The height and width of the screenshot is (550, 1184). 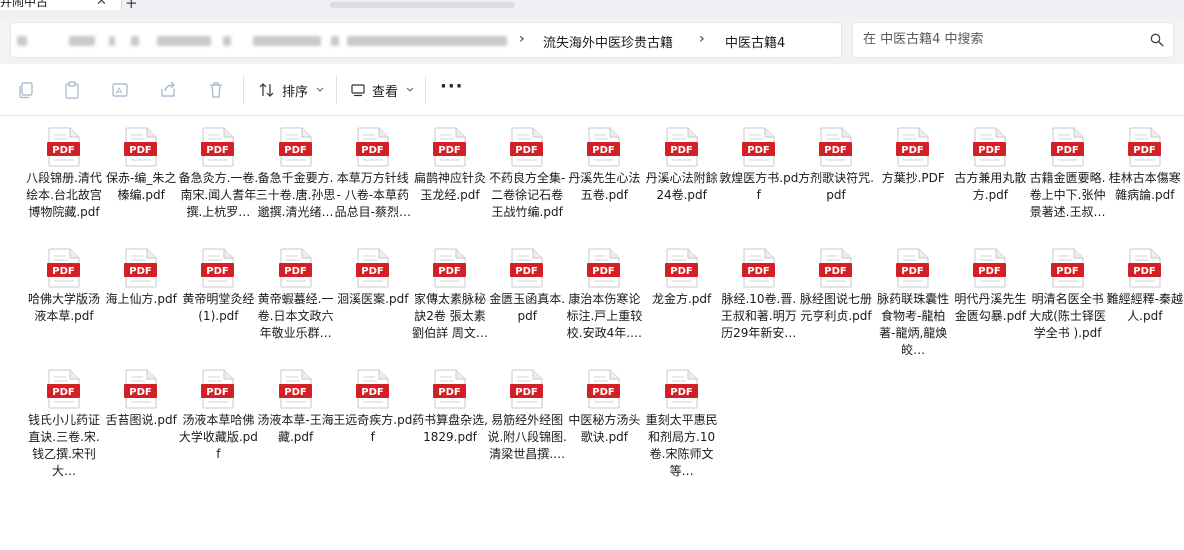 I want to click on search-box, so click(x=1013, y=40).